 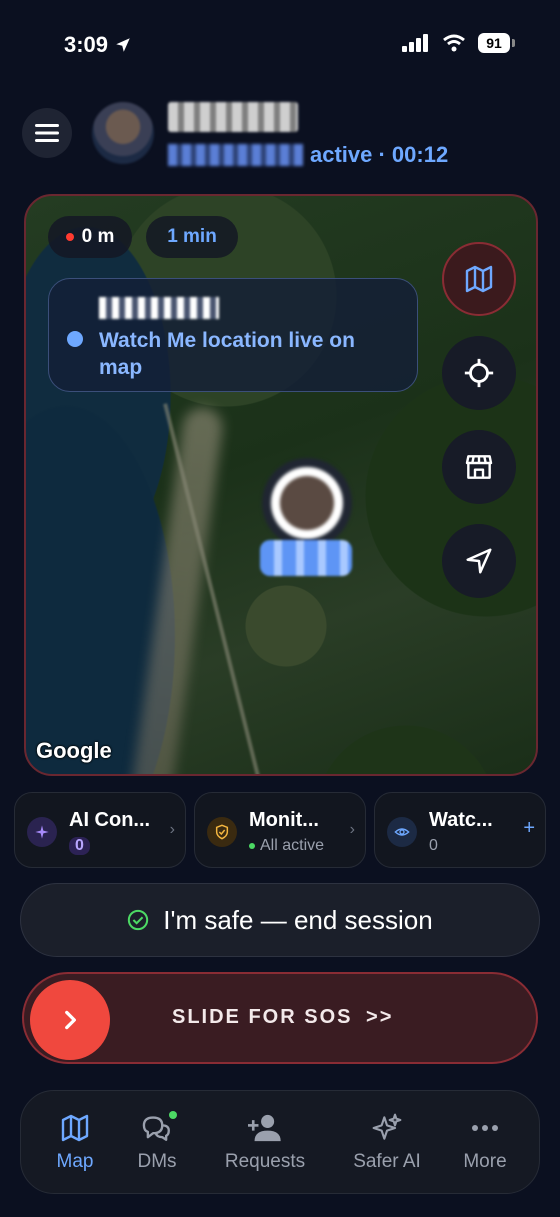 What do you see at coordinates (157, 1128) in the screenshot?
I see `chat-bubbles-icon` at bounding box center [157, 1128].